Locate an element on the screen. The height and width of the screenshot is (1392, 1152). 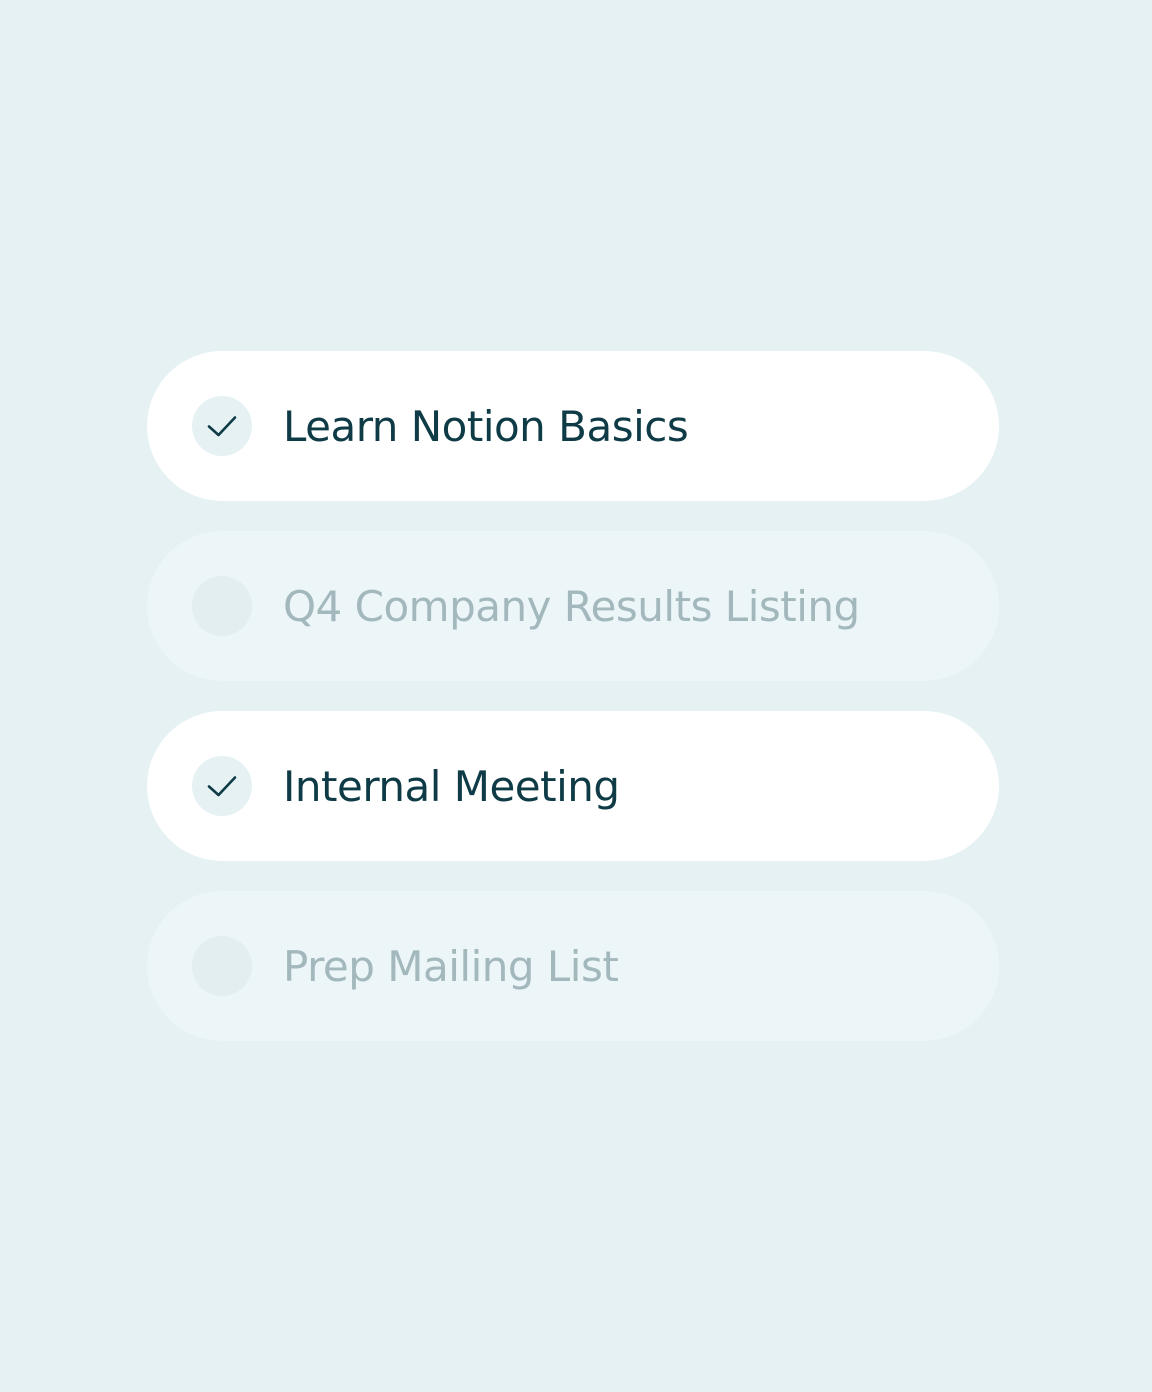
task-label: Learn Notion Basics is located at coordinates (486, 426).